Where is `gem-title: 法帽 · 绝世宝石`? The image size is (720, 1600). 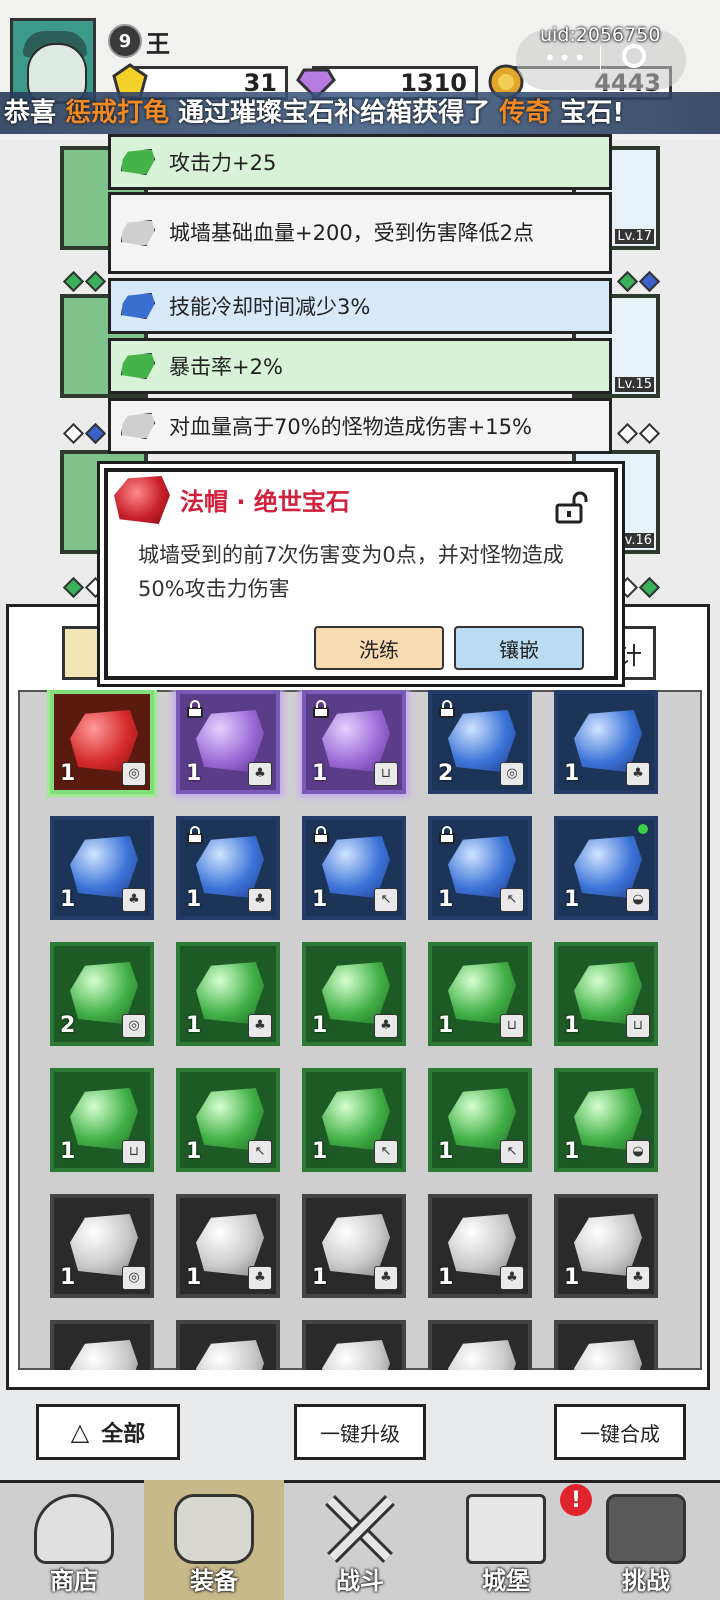
gem-title: 法帽 · 绝世宝石 is located at coordinates (265, 502).